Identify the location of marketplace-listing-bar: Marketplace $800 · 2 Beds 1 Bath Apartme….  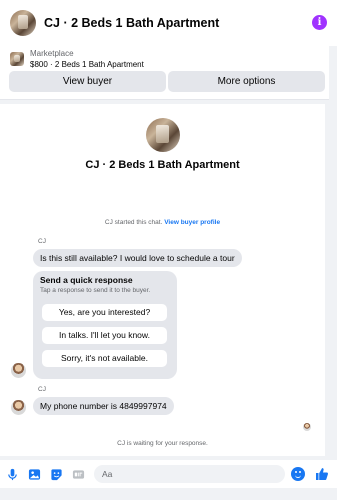
(168, 72).